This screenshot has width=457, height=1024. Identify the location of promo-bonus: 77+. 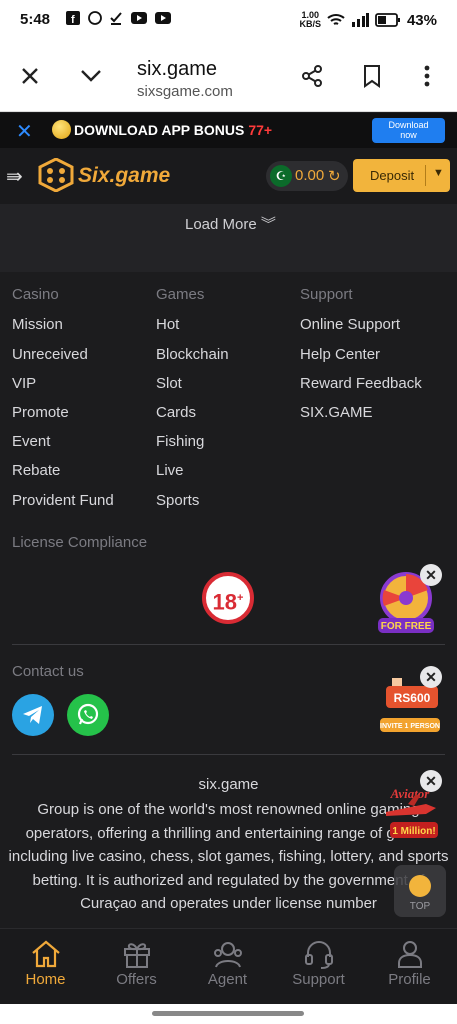
(260, 130).